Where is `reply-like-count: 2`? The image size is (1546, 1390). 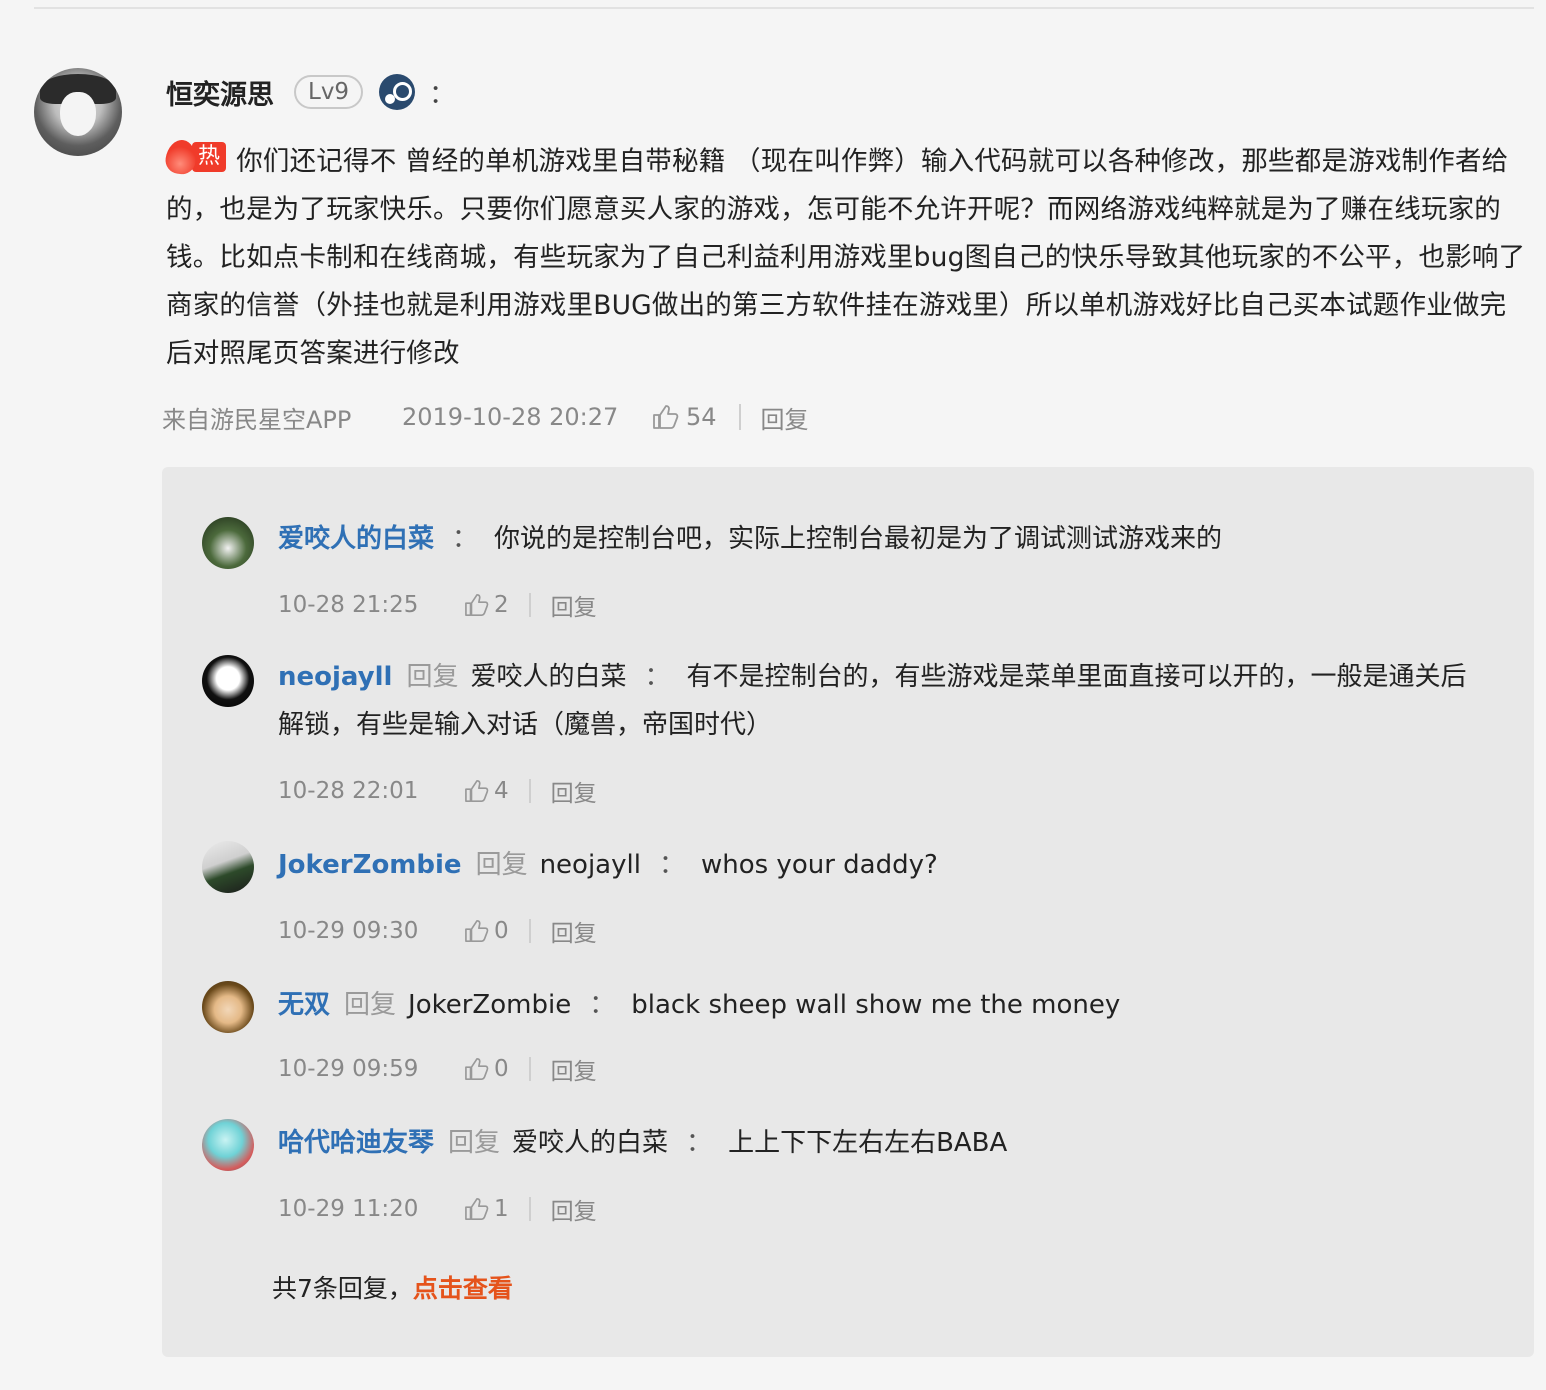 reply-like-count: 2 is located at coordinates (501, 605).